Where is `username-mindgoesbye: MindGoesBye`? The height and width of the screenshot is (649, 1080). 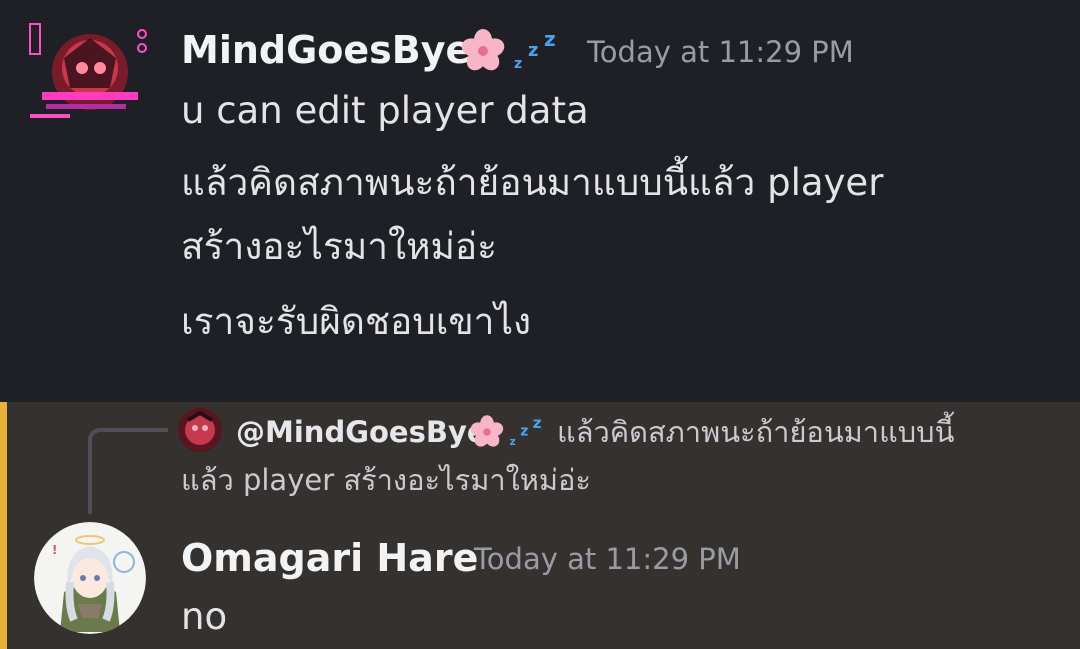 username-mindgoesbye: MindGoesBye is located at coordinates (326, 50).